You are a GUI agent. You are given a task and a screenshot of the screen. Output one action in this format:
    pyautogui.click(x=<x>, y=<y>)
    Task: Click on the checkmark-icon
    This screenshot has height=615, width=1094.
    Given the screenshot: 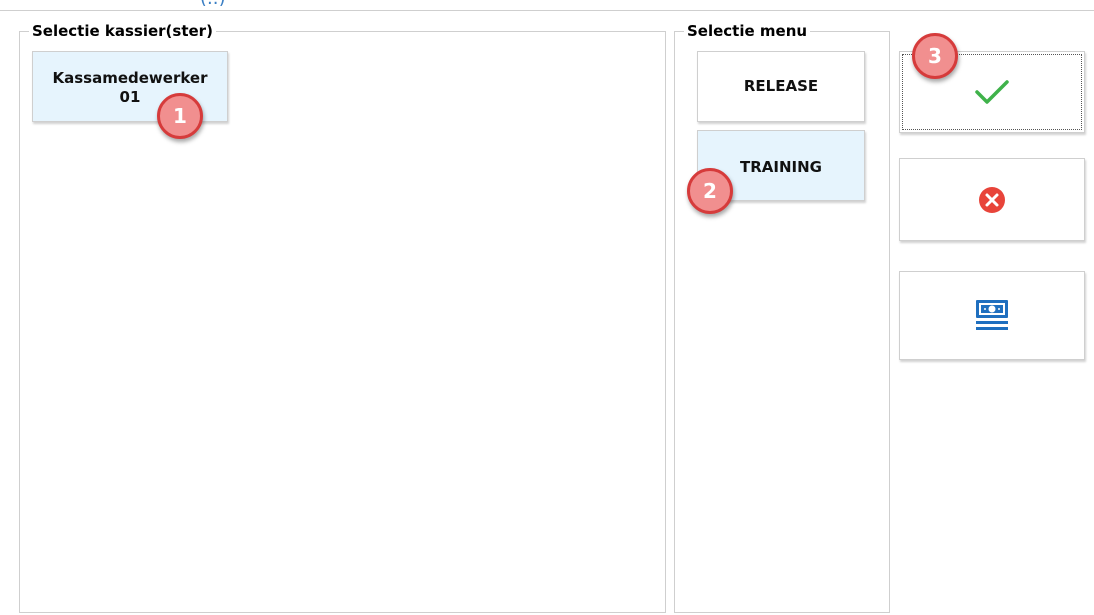 What is the action you would take?
    pyautogui.click(x=992, y=92)
    